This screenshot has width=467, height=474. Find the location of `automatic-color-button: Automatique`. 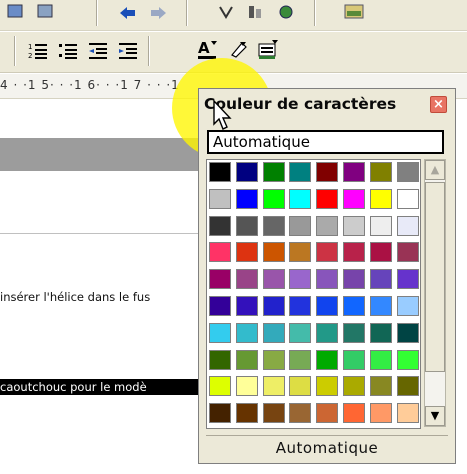

automatic-color-button: Automatique is located at coordinates (327, 447).